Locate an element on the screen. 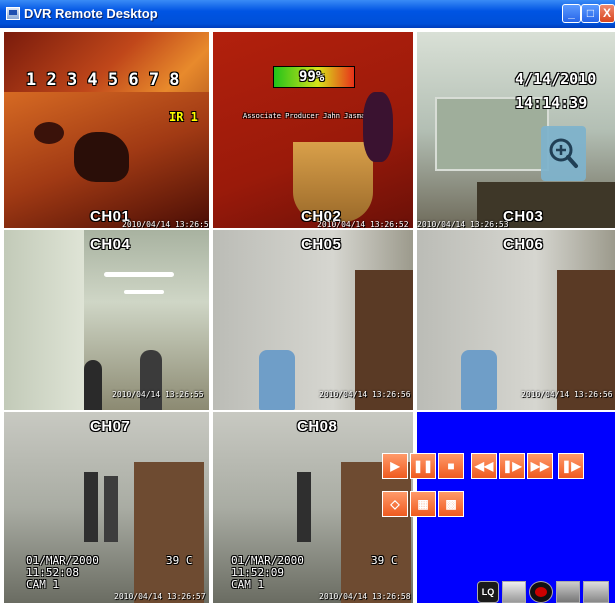 This screenshot has height=603, width=615. lq-button: LQ is located at coordinates (488, 592).